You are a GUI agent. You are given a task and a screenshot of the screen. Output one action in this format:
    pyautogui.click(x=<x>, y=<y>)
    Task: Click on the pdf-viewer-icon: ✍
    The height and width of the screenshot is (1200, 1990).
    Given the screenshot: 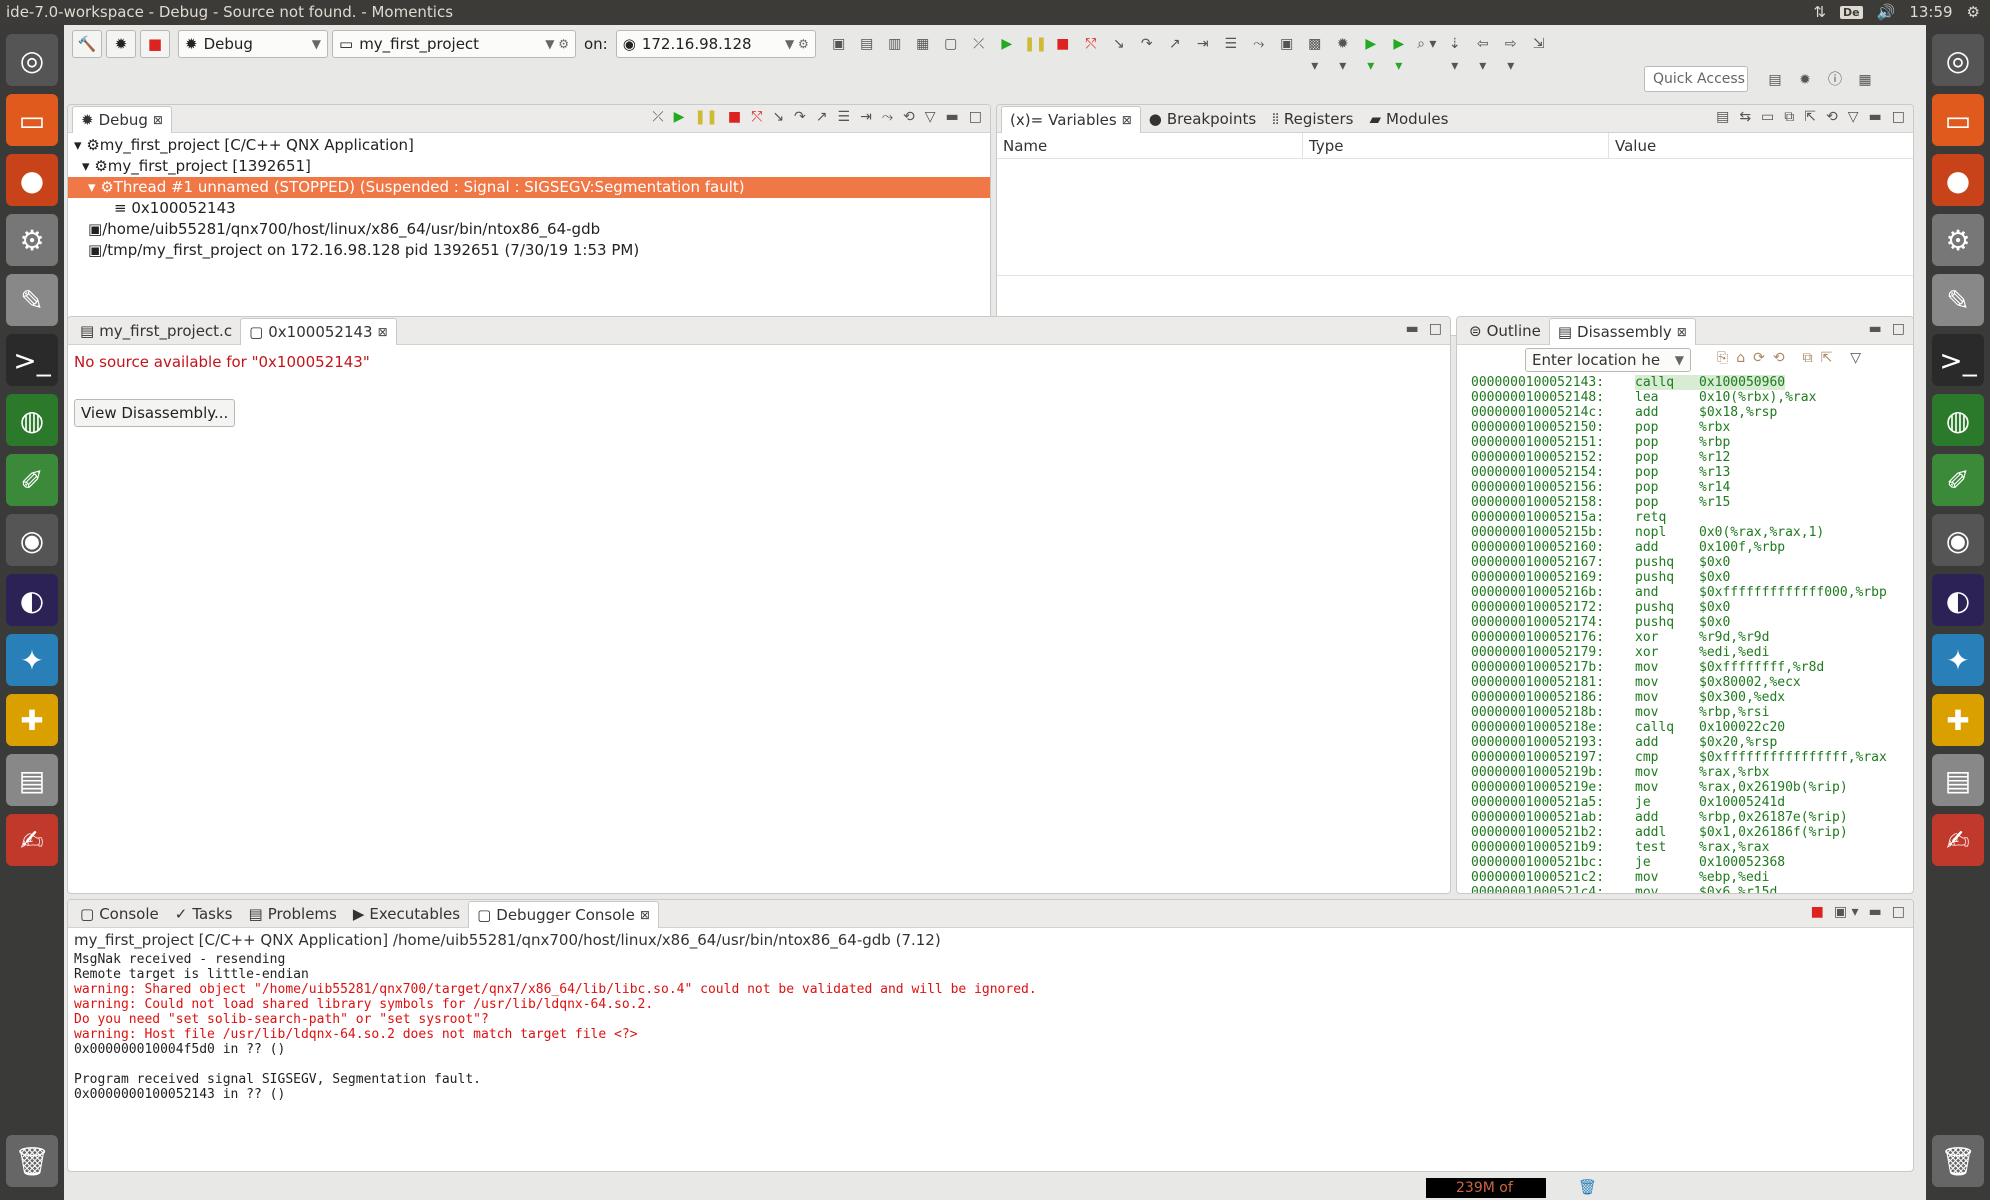 What is the action you would take?
    pyautogui.click(x=1958, y=840)
    